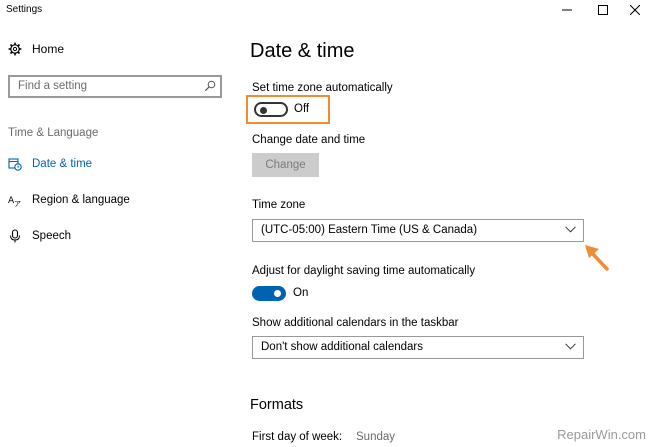  Describe the element at coordinates (342, 347) in the screenshot. I see `calendars-value: Don't show additional calendars` at that location.